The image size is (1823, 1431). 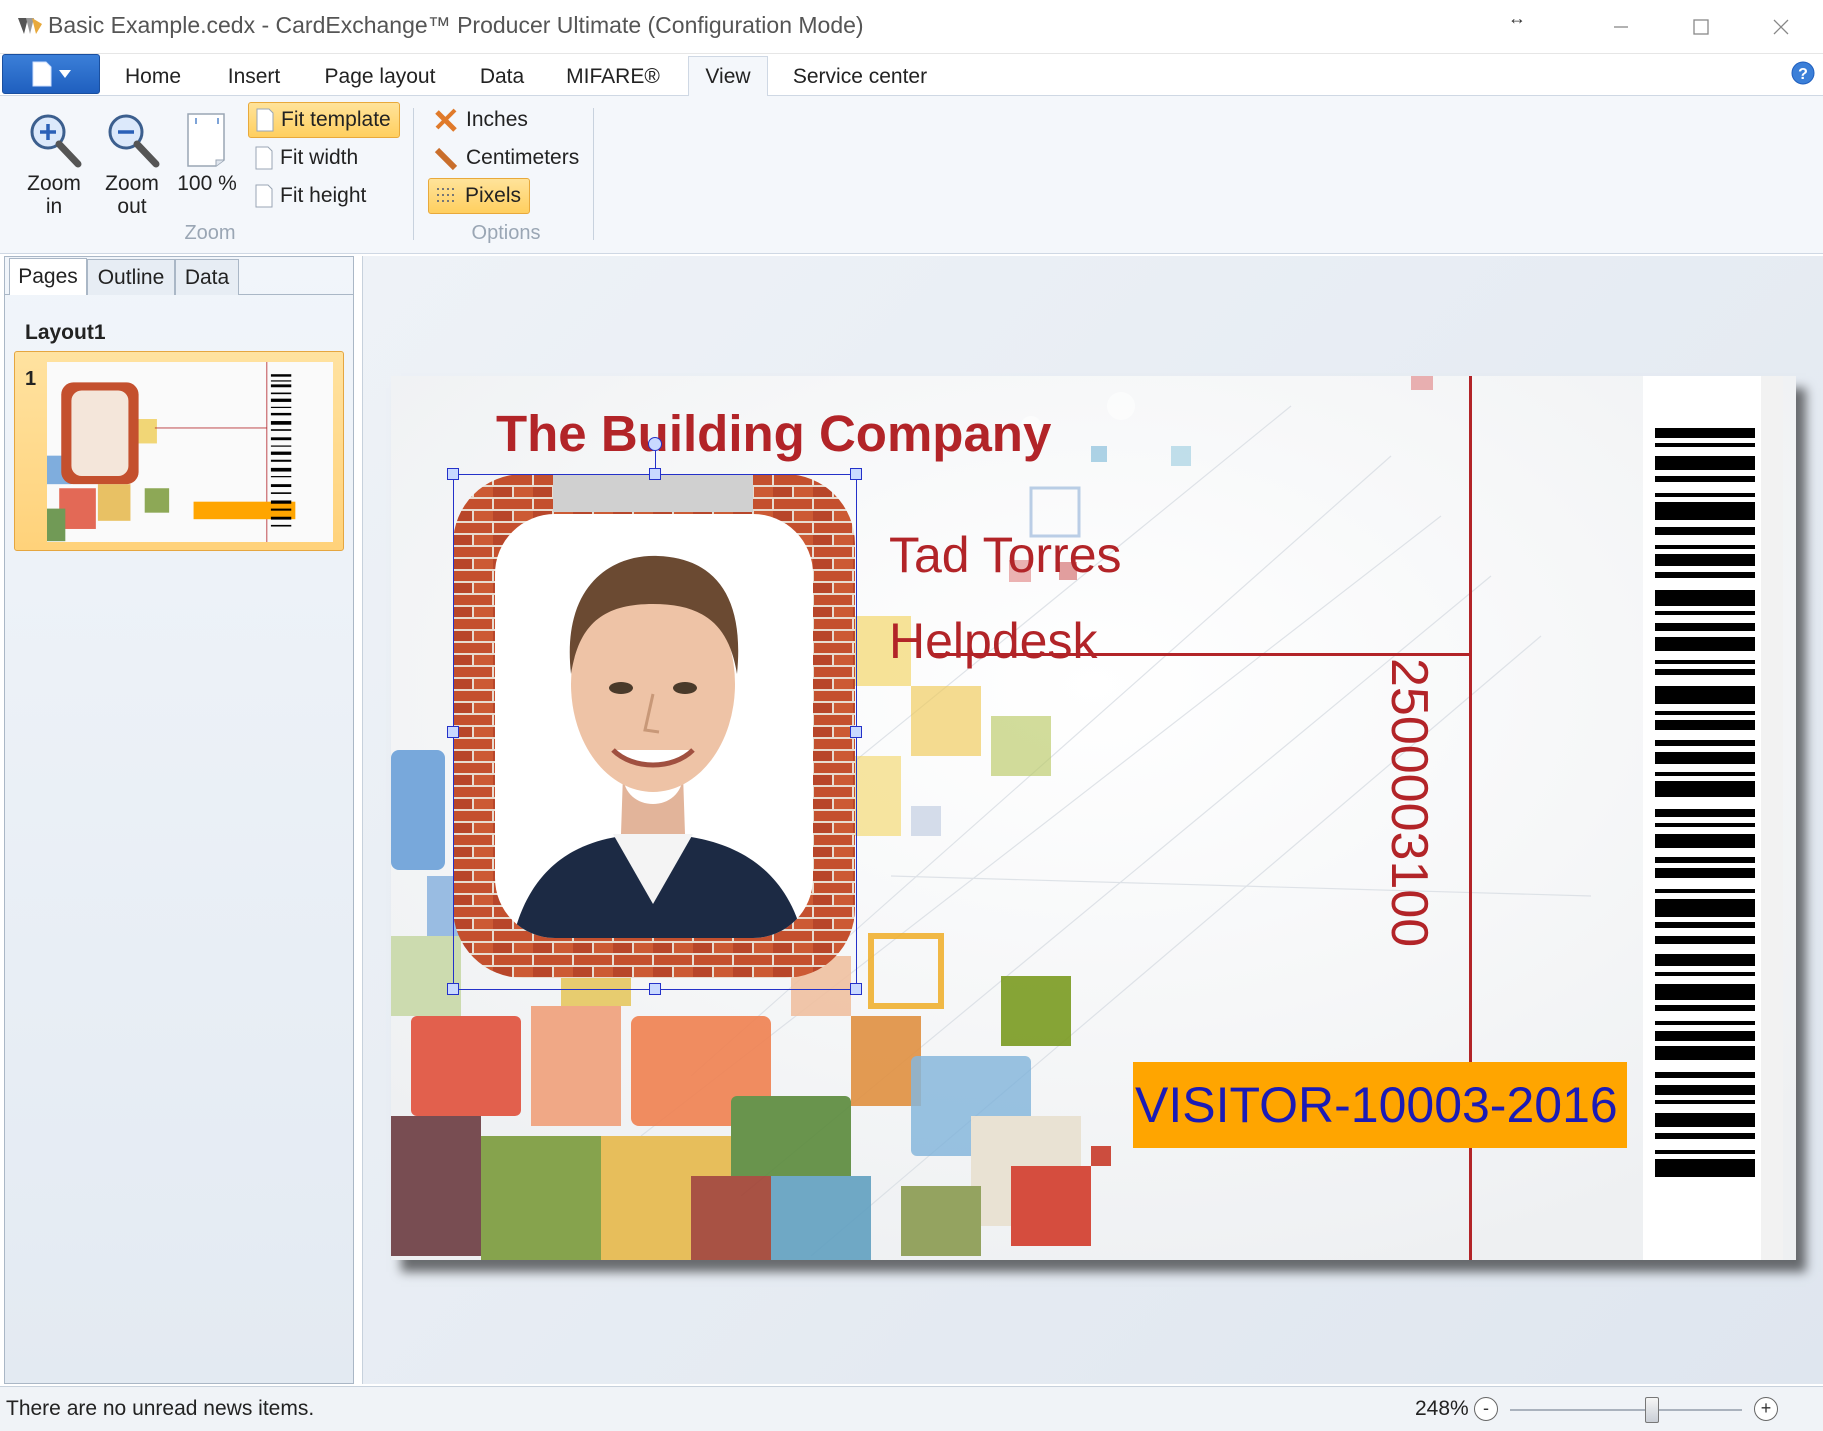 I want to click on department-text: Helpdesk, so click(x=993, y=641).